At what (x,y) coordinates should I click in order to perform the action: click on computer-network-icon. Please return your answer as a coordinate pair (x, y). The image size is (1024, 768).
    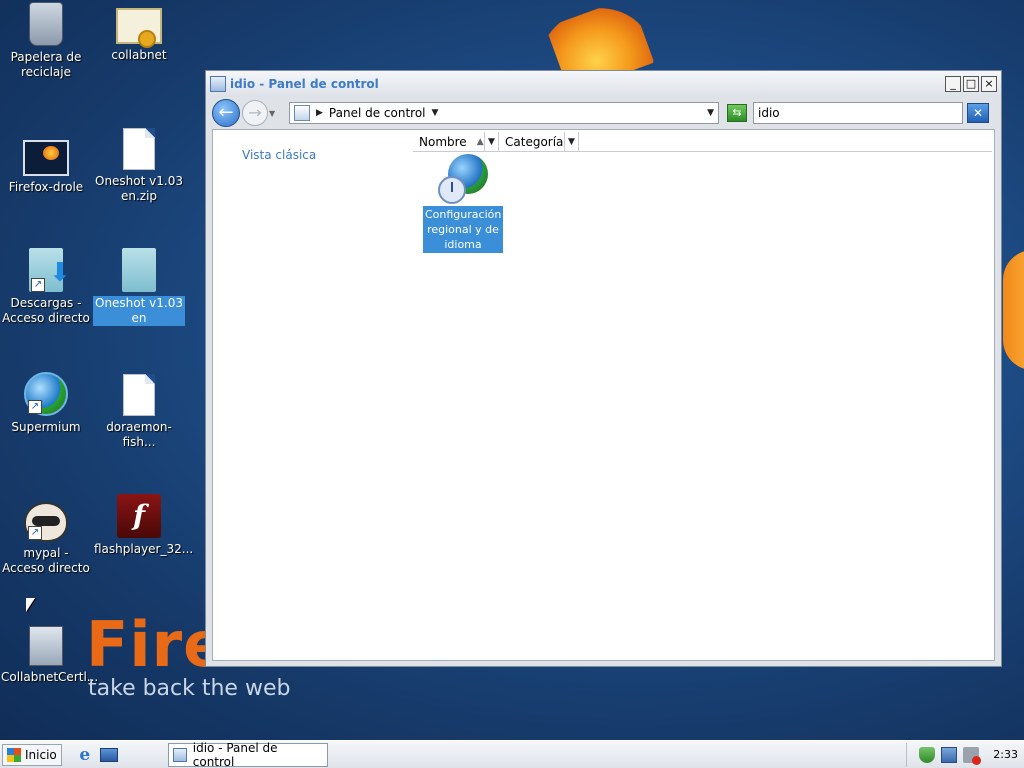
    Looking at the image, I should click on (46, 646).